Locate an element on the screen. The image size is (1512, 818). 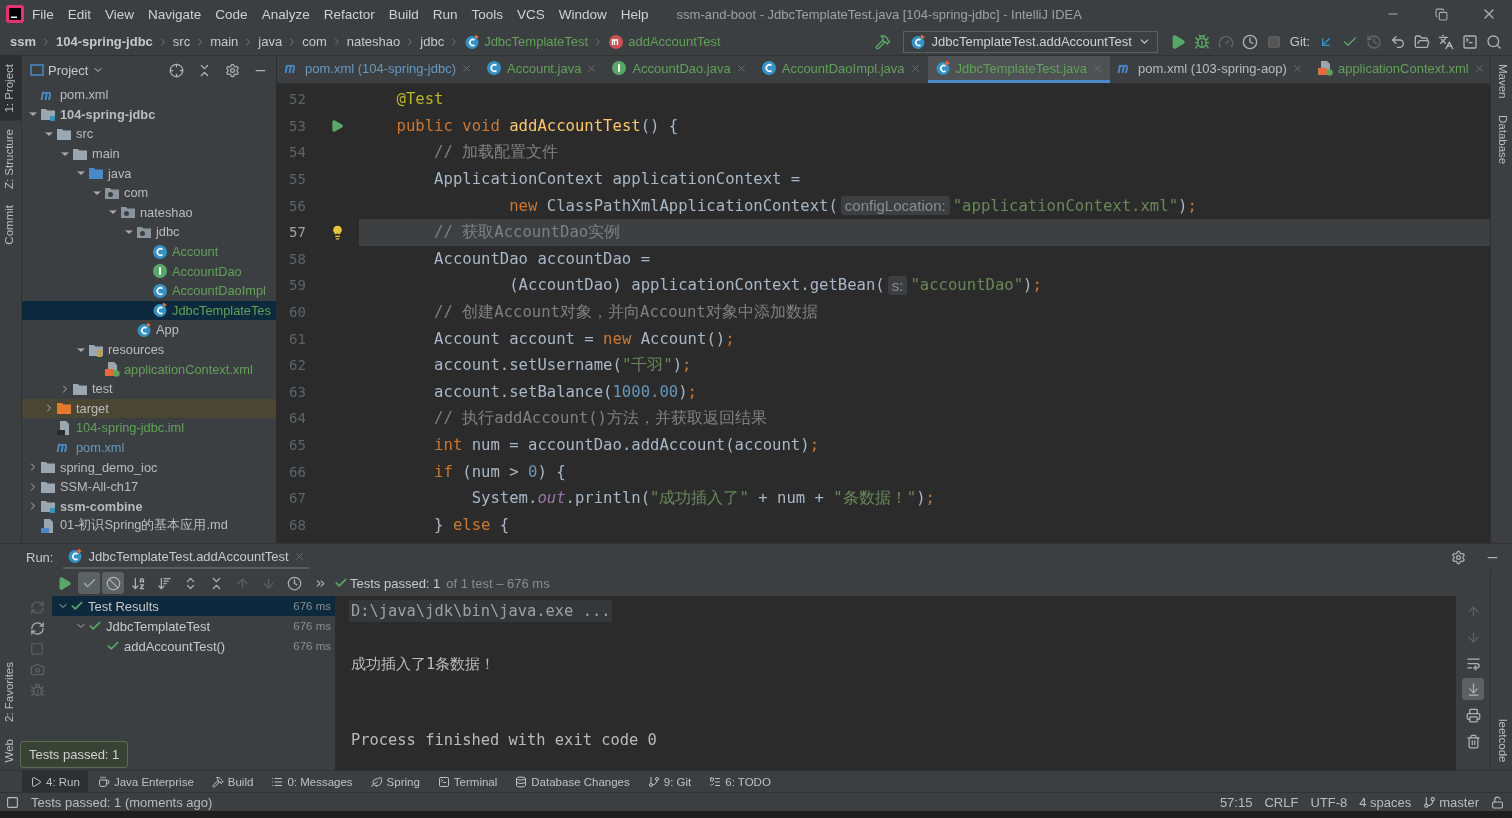
tree-item: Account is located at coordinates (149, 251).